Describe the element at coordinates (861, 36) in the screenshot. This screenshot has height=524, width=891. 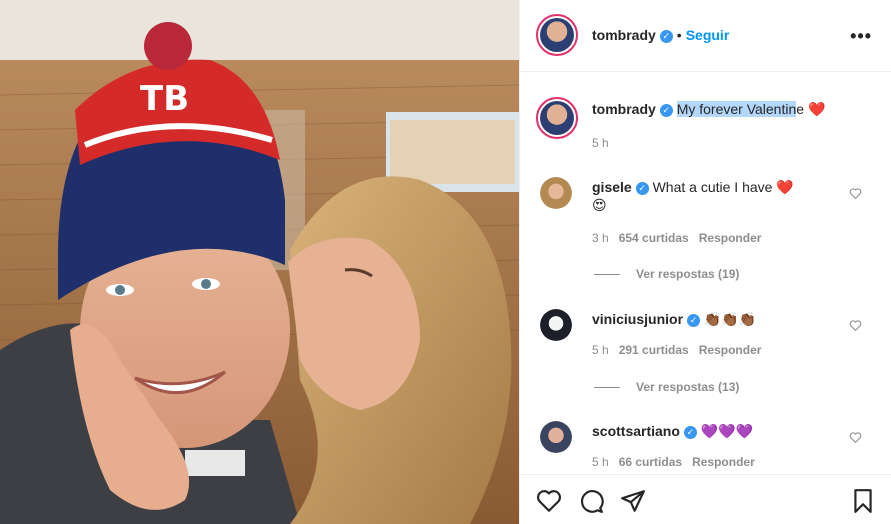
I see `more-options-button: •••` at that location.